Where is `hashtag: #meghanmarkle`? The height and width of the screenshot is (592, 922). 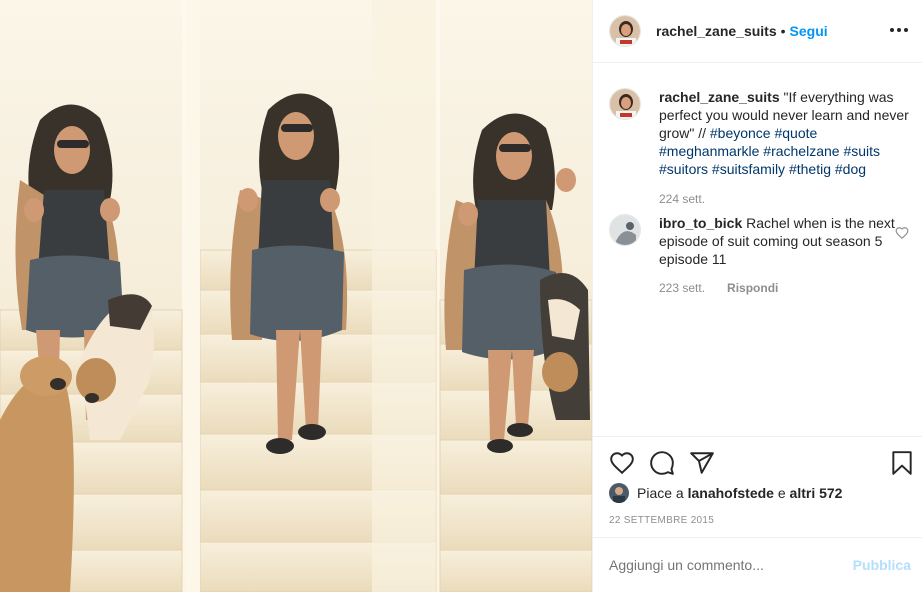
hashtag: #meghanmarkle is located at coordinates (709, 151).